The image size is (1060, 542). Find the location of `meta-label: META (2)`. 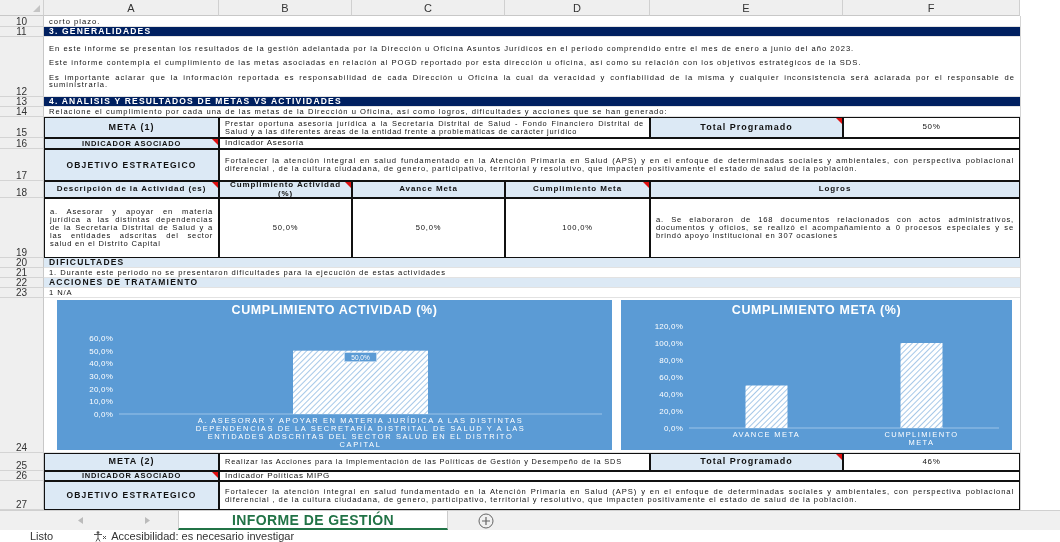

meta-label: META (2) is located at coordinates (131, 462).